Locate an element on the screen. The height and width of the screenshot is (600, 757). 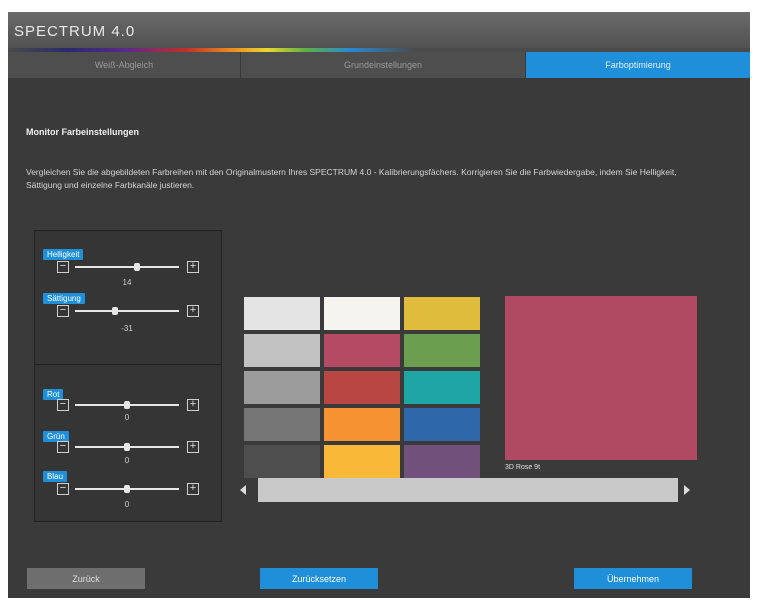
tab-weiss-abgleich: Weiß-Abgleich is located at coordinates (124, 65).